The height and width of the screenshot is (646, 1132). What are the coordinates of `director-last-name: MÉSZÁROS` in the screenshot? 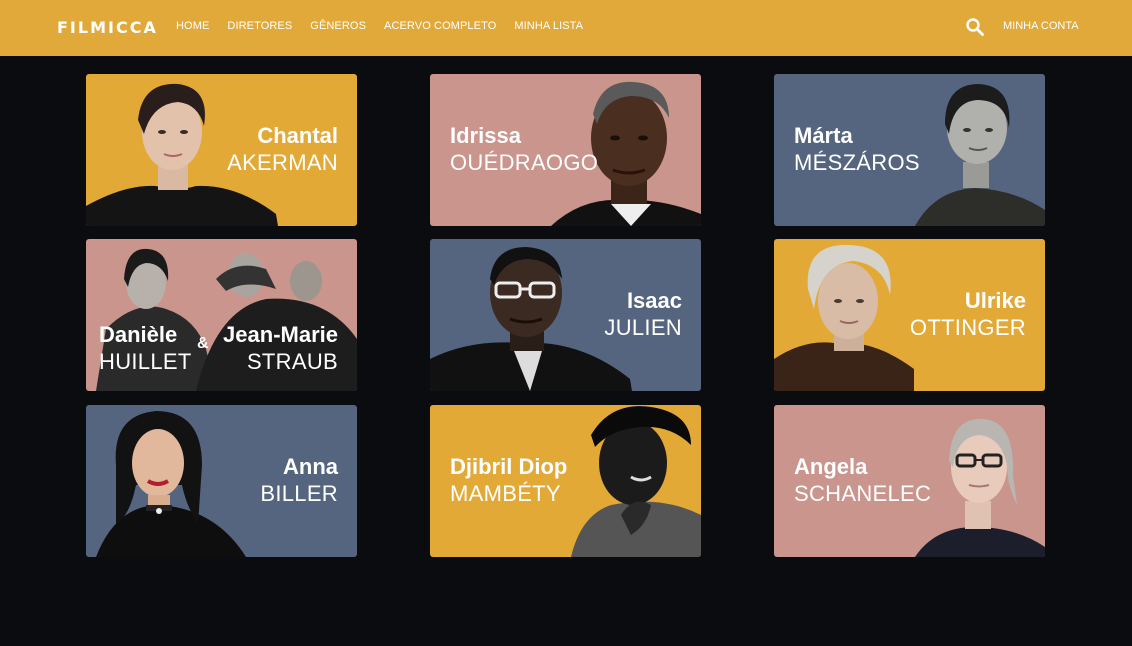 It's located at (857, 162).